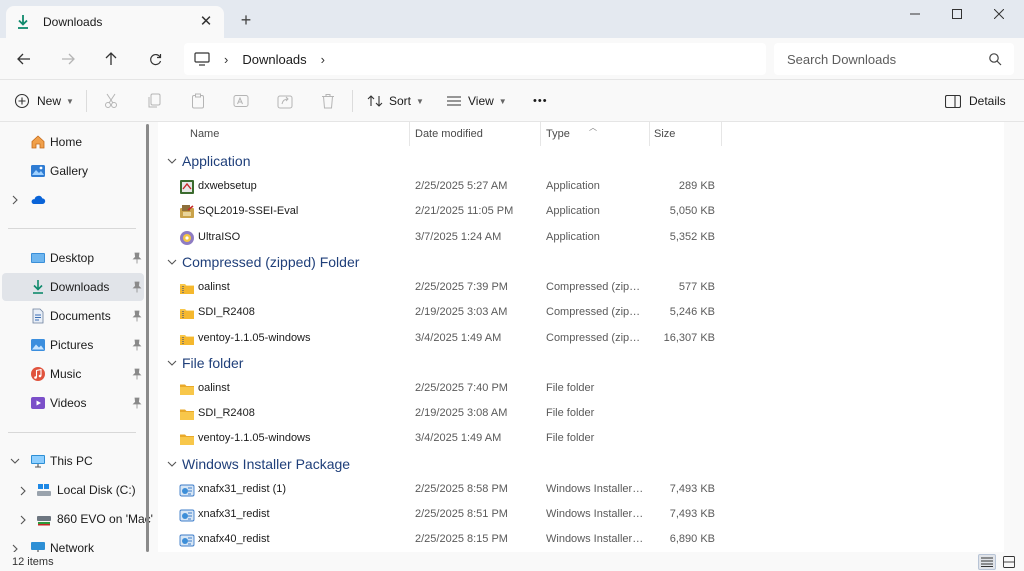 This screenshot has width=1024, height=571. Describe the element at coordinates (198, 101) in the screenshot. I see `paste-button` at that location.